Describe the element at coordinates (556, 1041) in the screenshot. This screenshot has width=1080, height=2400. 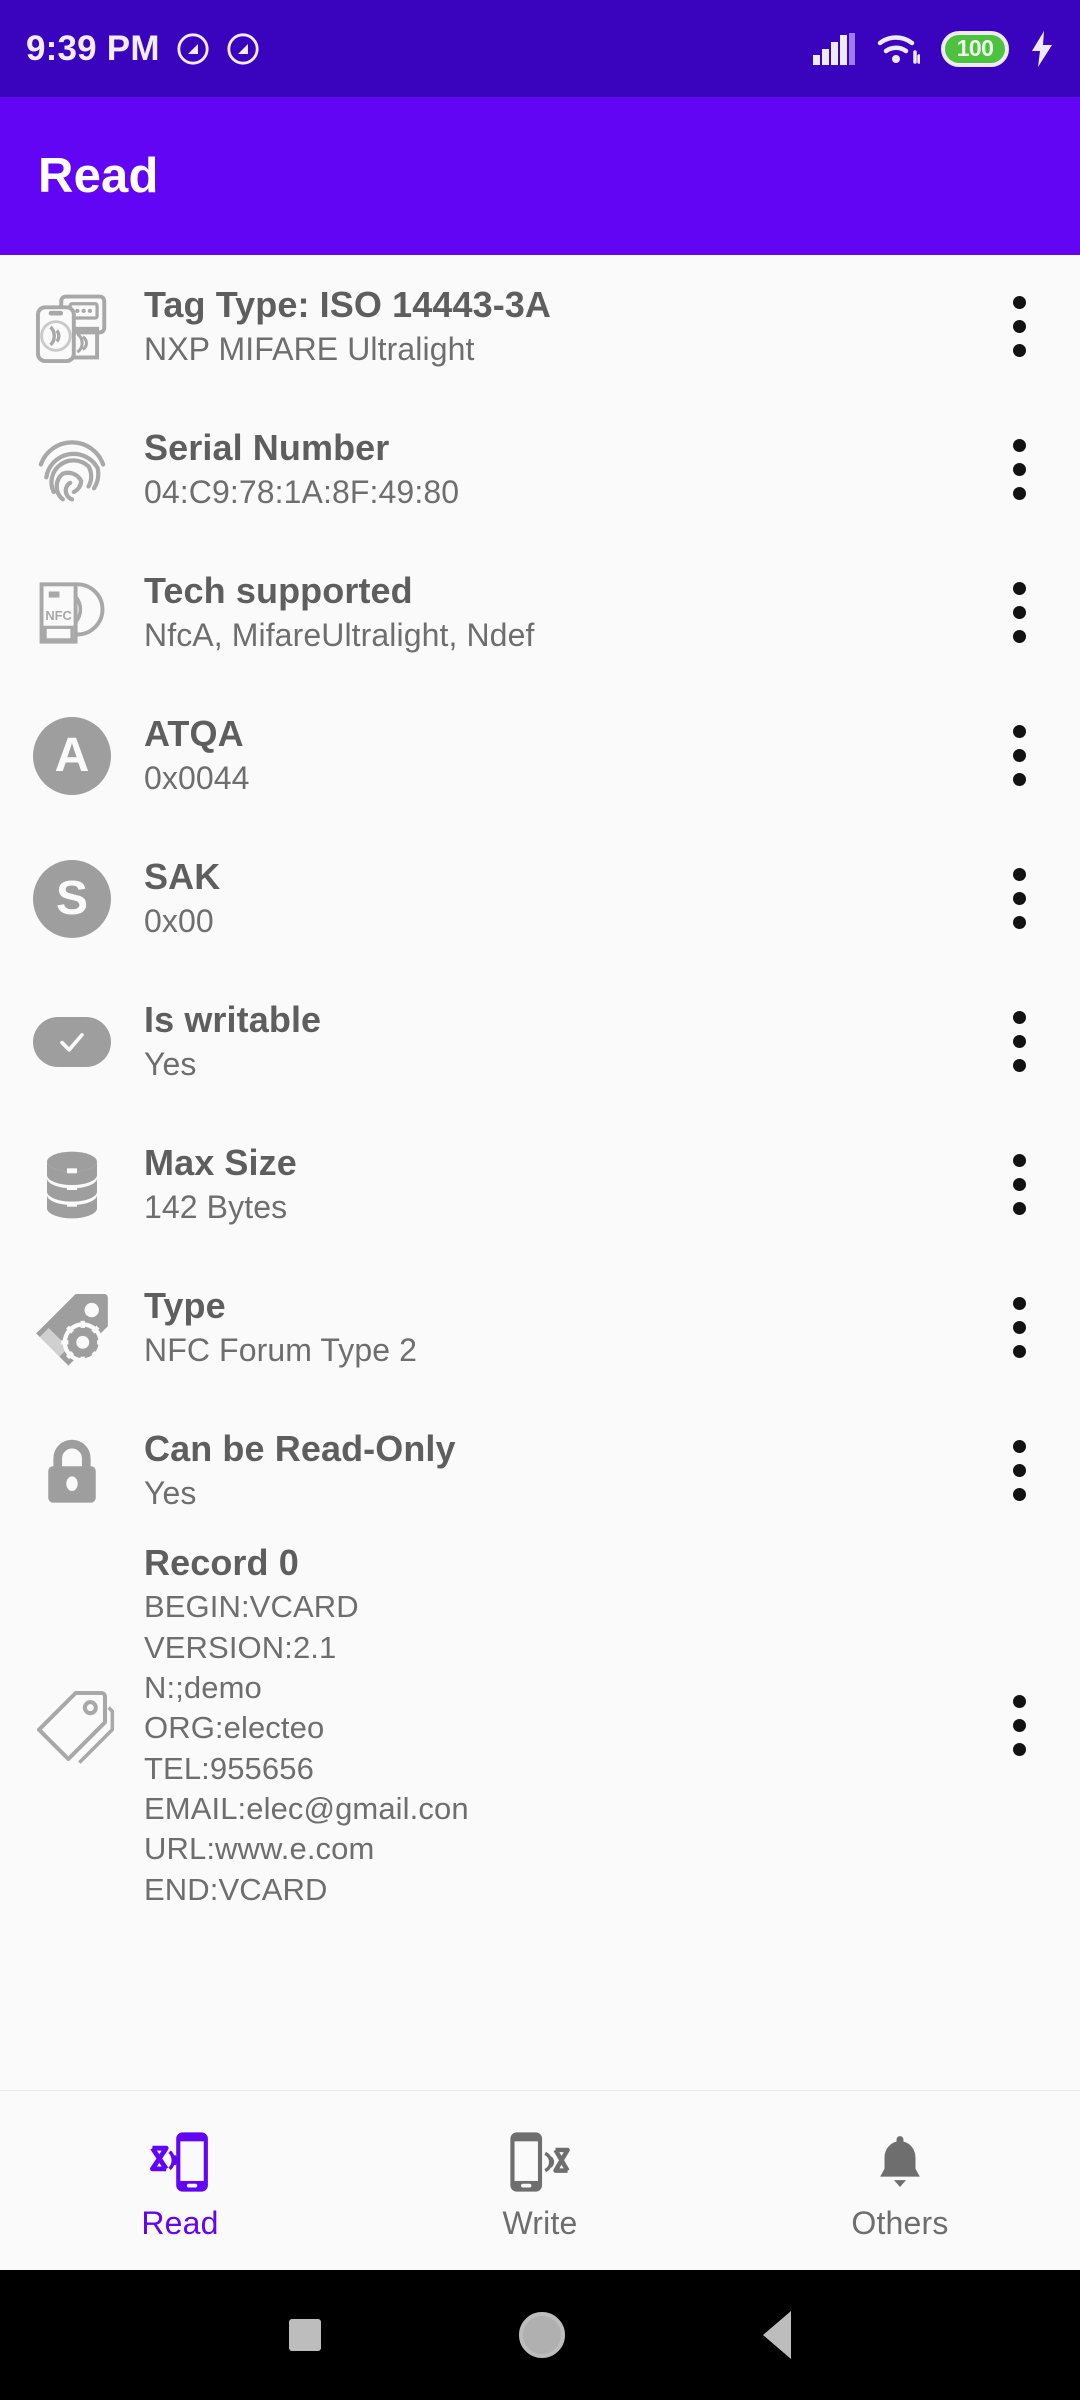
I see `list-item-text: Is writable Yes` at that location.